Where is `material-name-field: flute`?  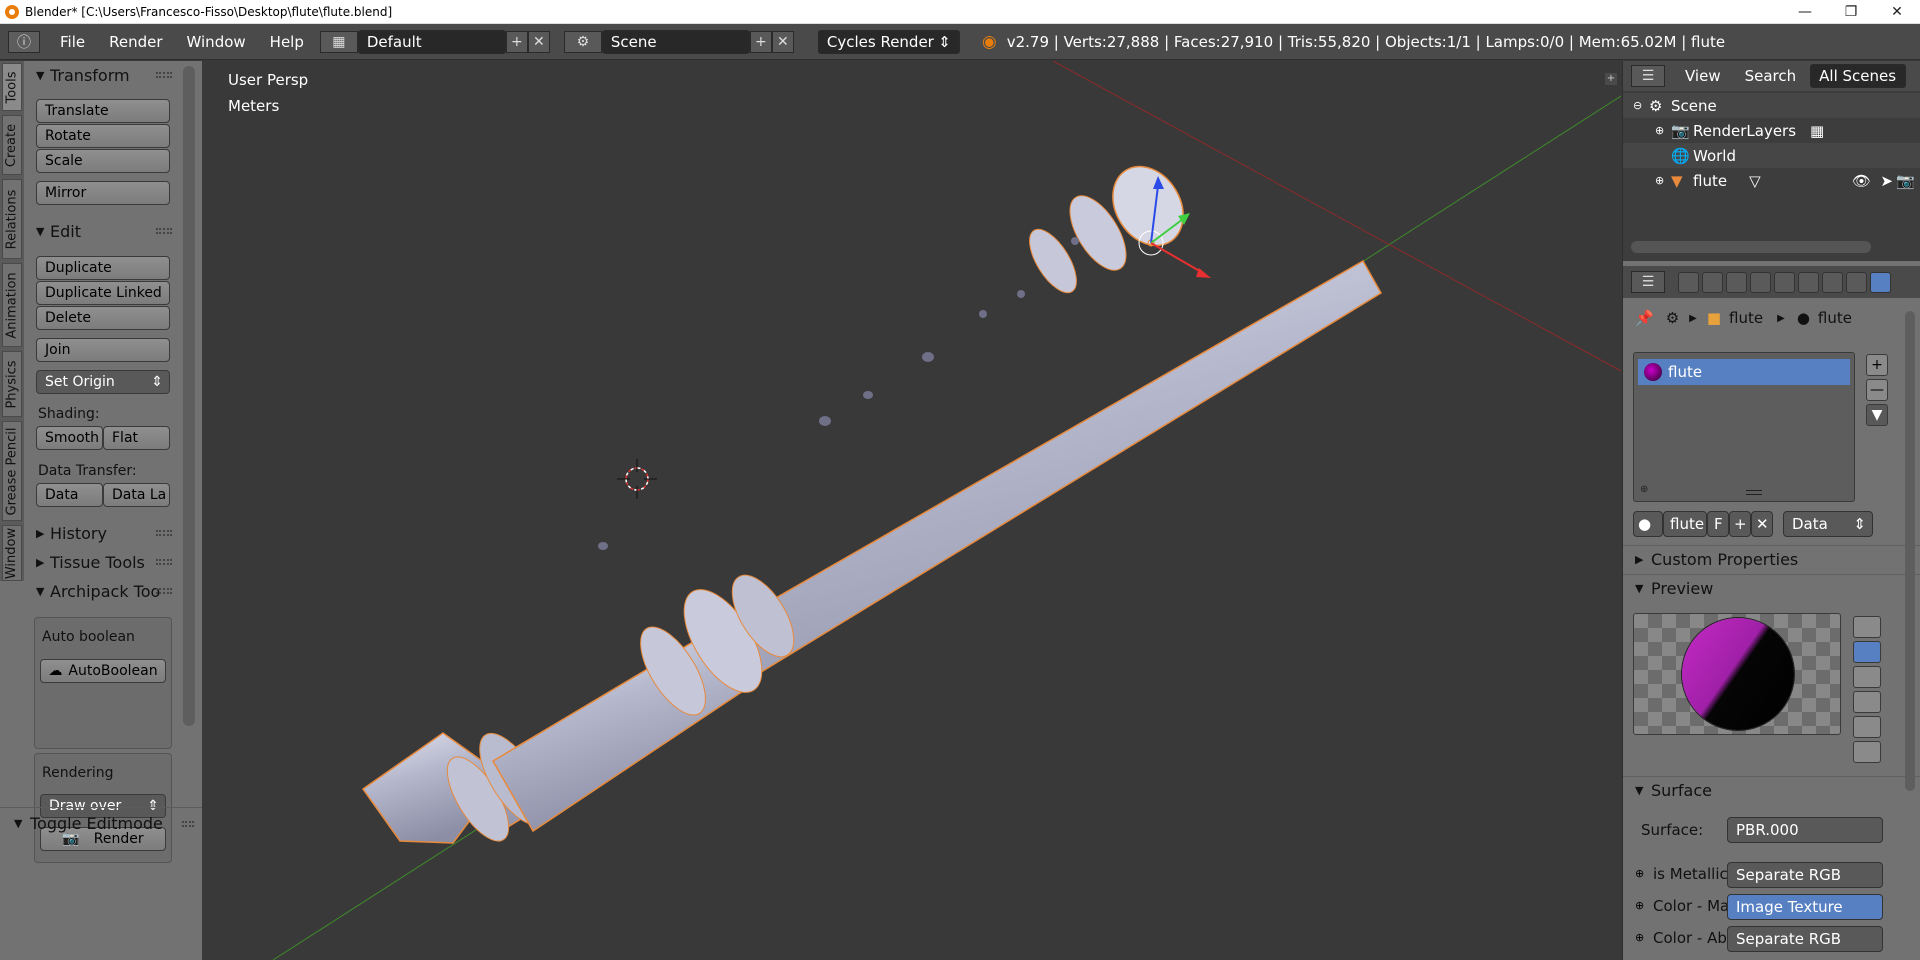
material-name-field: flute is located at coordinates (1685, 524).